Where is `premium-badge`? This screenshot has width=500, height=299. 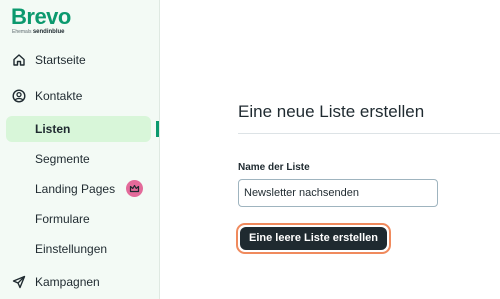
premium-badge is located at coordinates (134, 188).